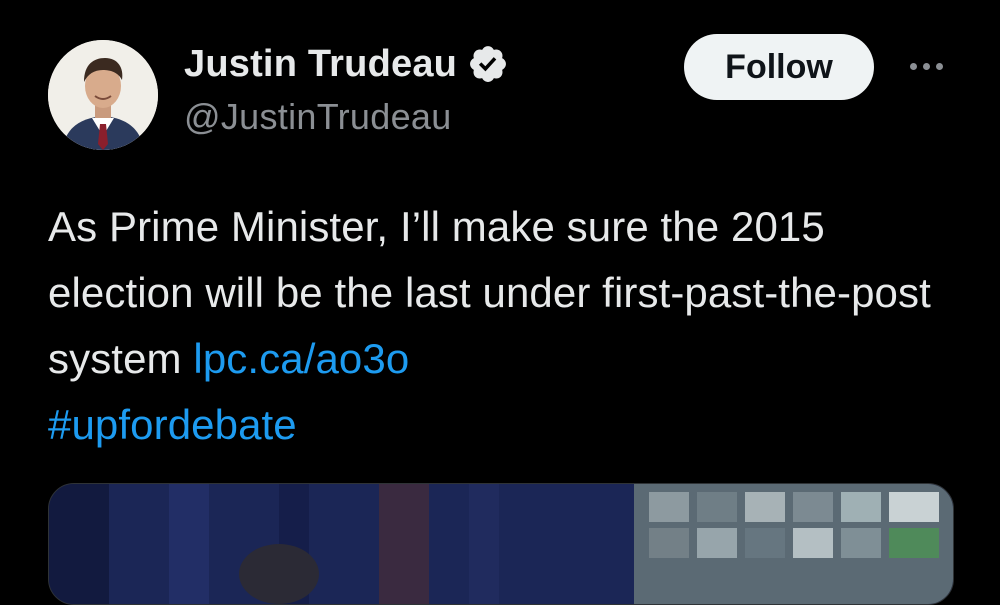  Describe the element at coordinates (318, 117) in the screenshot. I see `author-handle: @JustinTrudeau` at that location.